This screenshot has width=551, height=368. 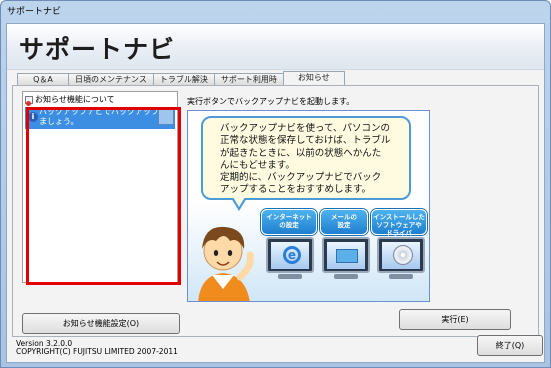 I want to click on bubble-line: が起きたときに、以前の状態へかんた, so click(x=301, y=153).